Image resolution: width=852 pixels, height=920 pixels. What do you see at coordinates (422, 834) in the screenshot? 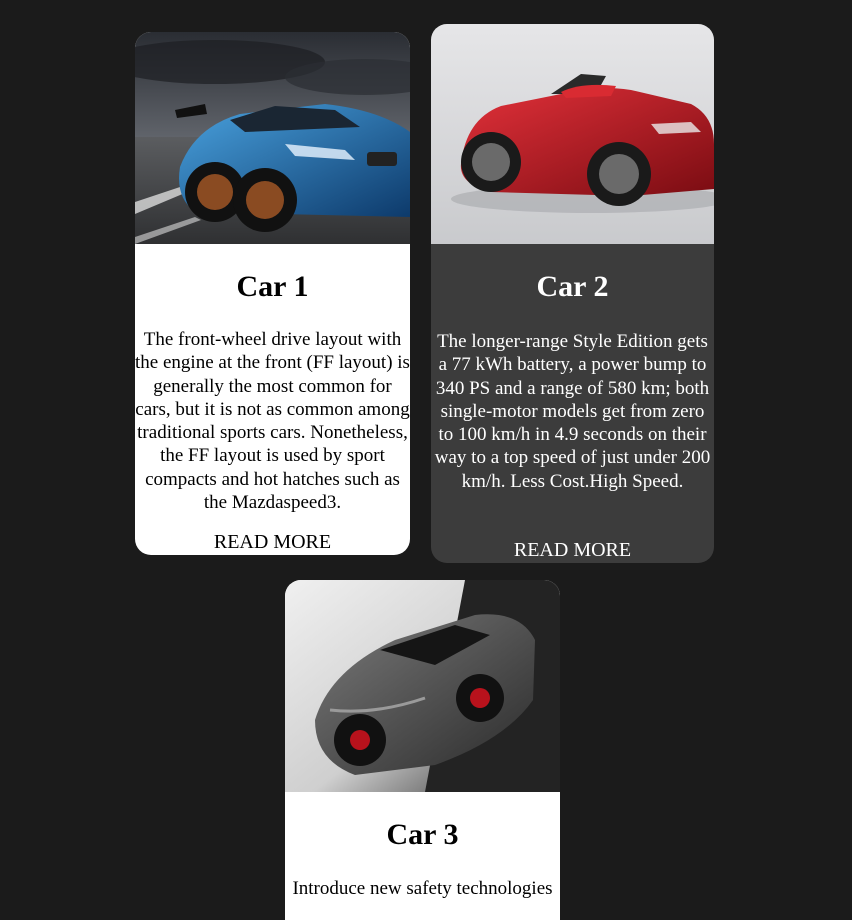
I see `car-3-title: Car 3` at bounding box center [422, 834].